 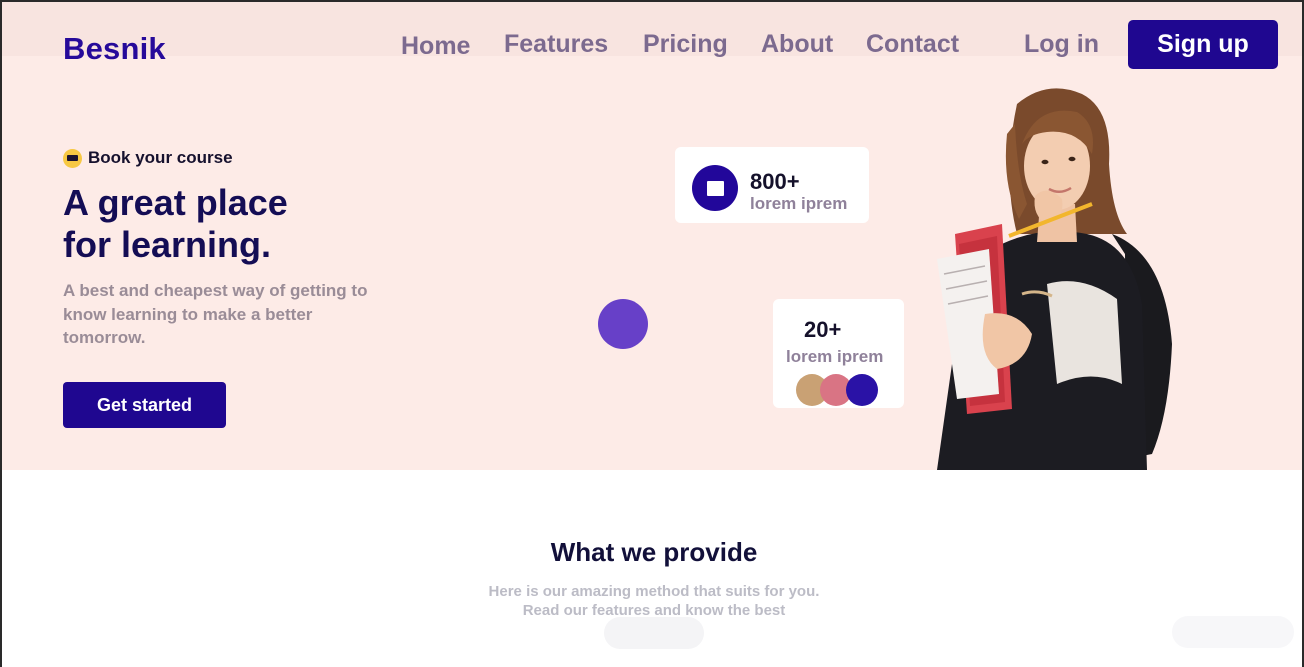 What do you see at coordinates (144, 405) in the screenshot?
I see `get-started-button: Get started` at bounding box center [144, 405].